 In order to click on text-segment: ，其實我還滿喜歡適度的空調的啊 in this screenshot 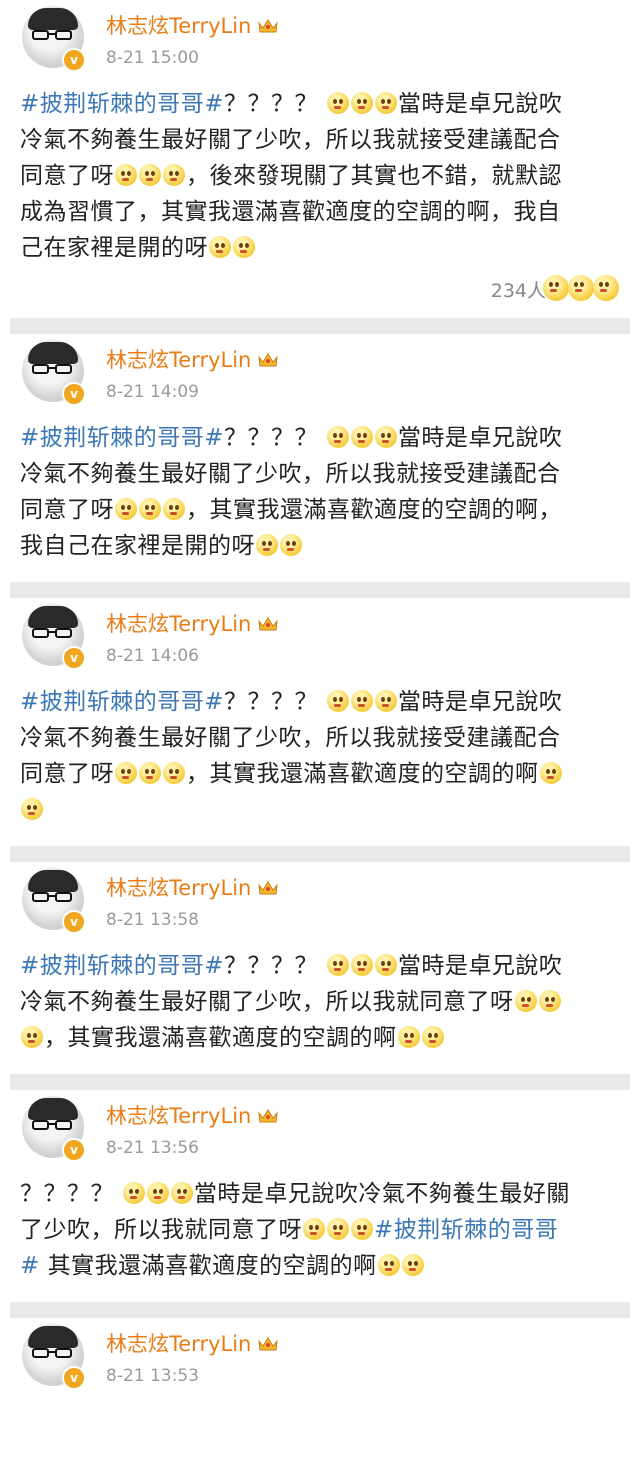, I will do `click(362, 774)`.